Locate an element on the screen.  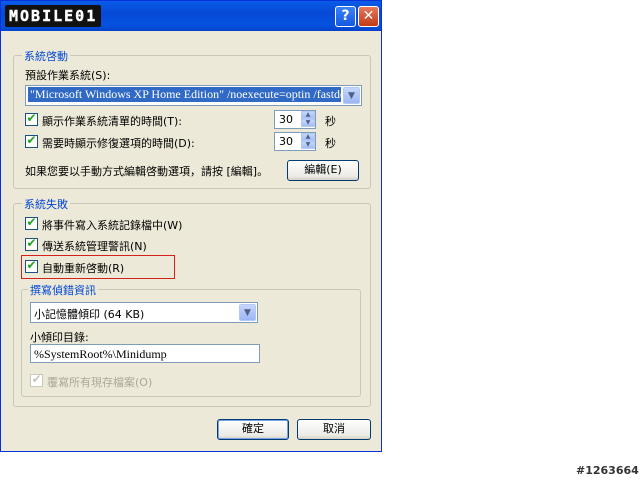
edit-button: 編輯(E) is located at coordinates (323, 170).